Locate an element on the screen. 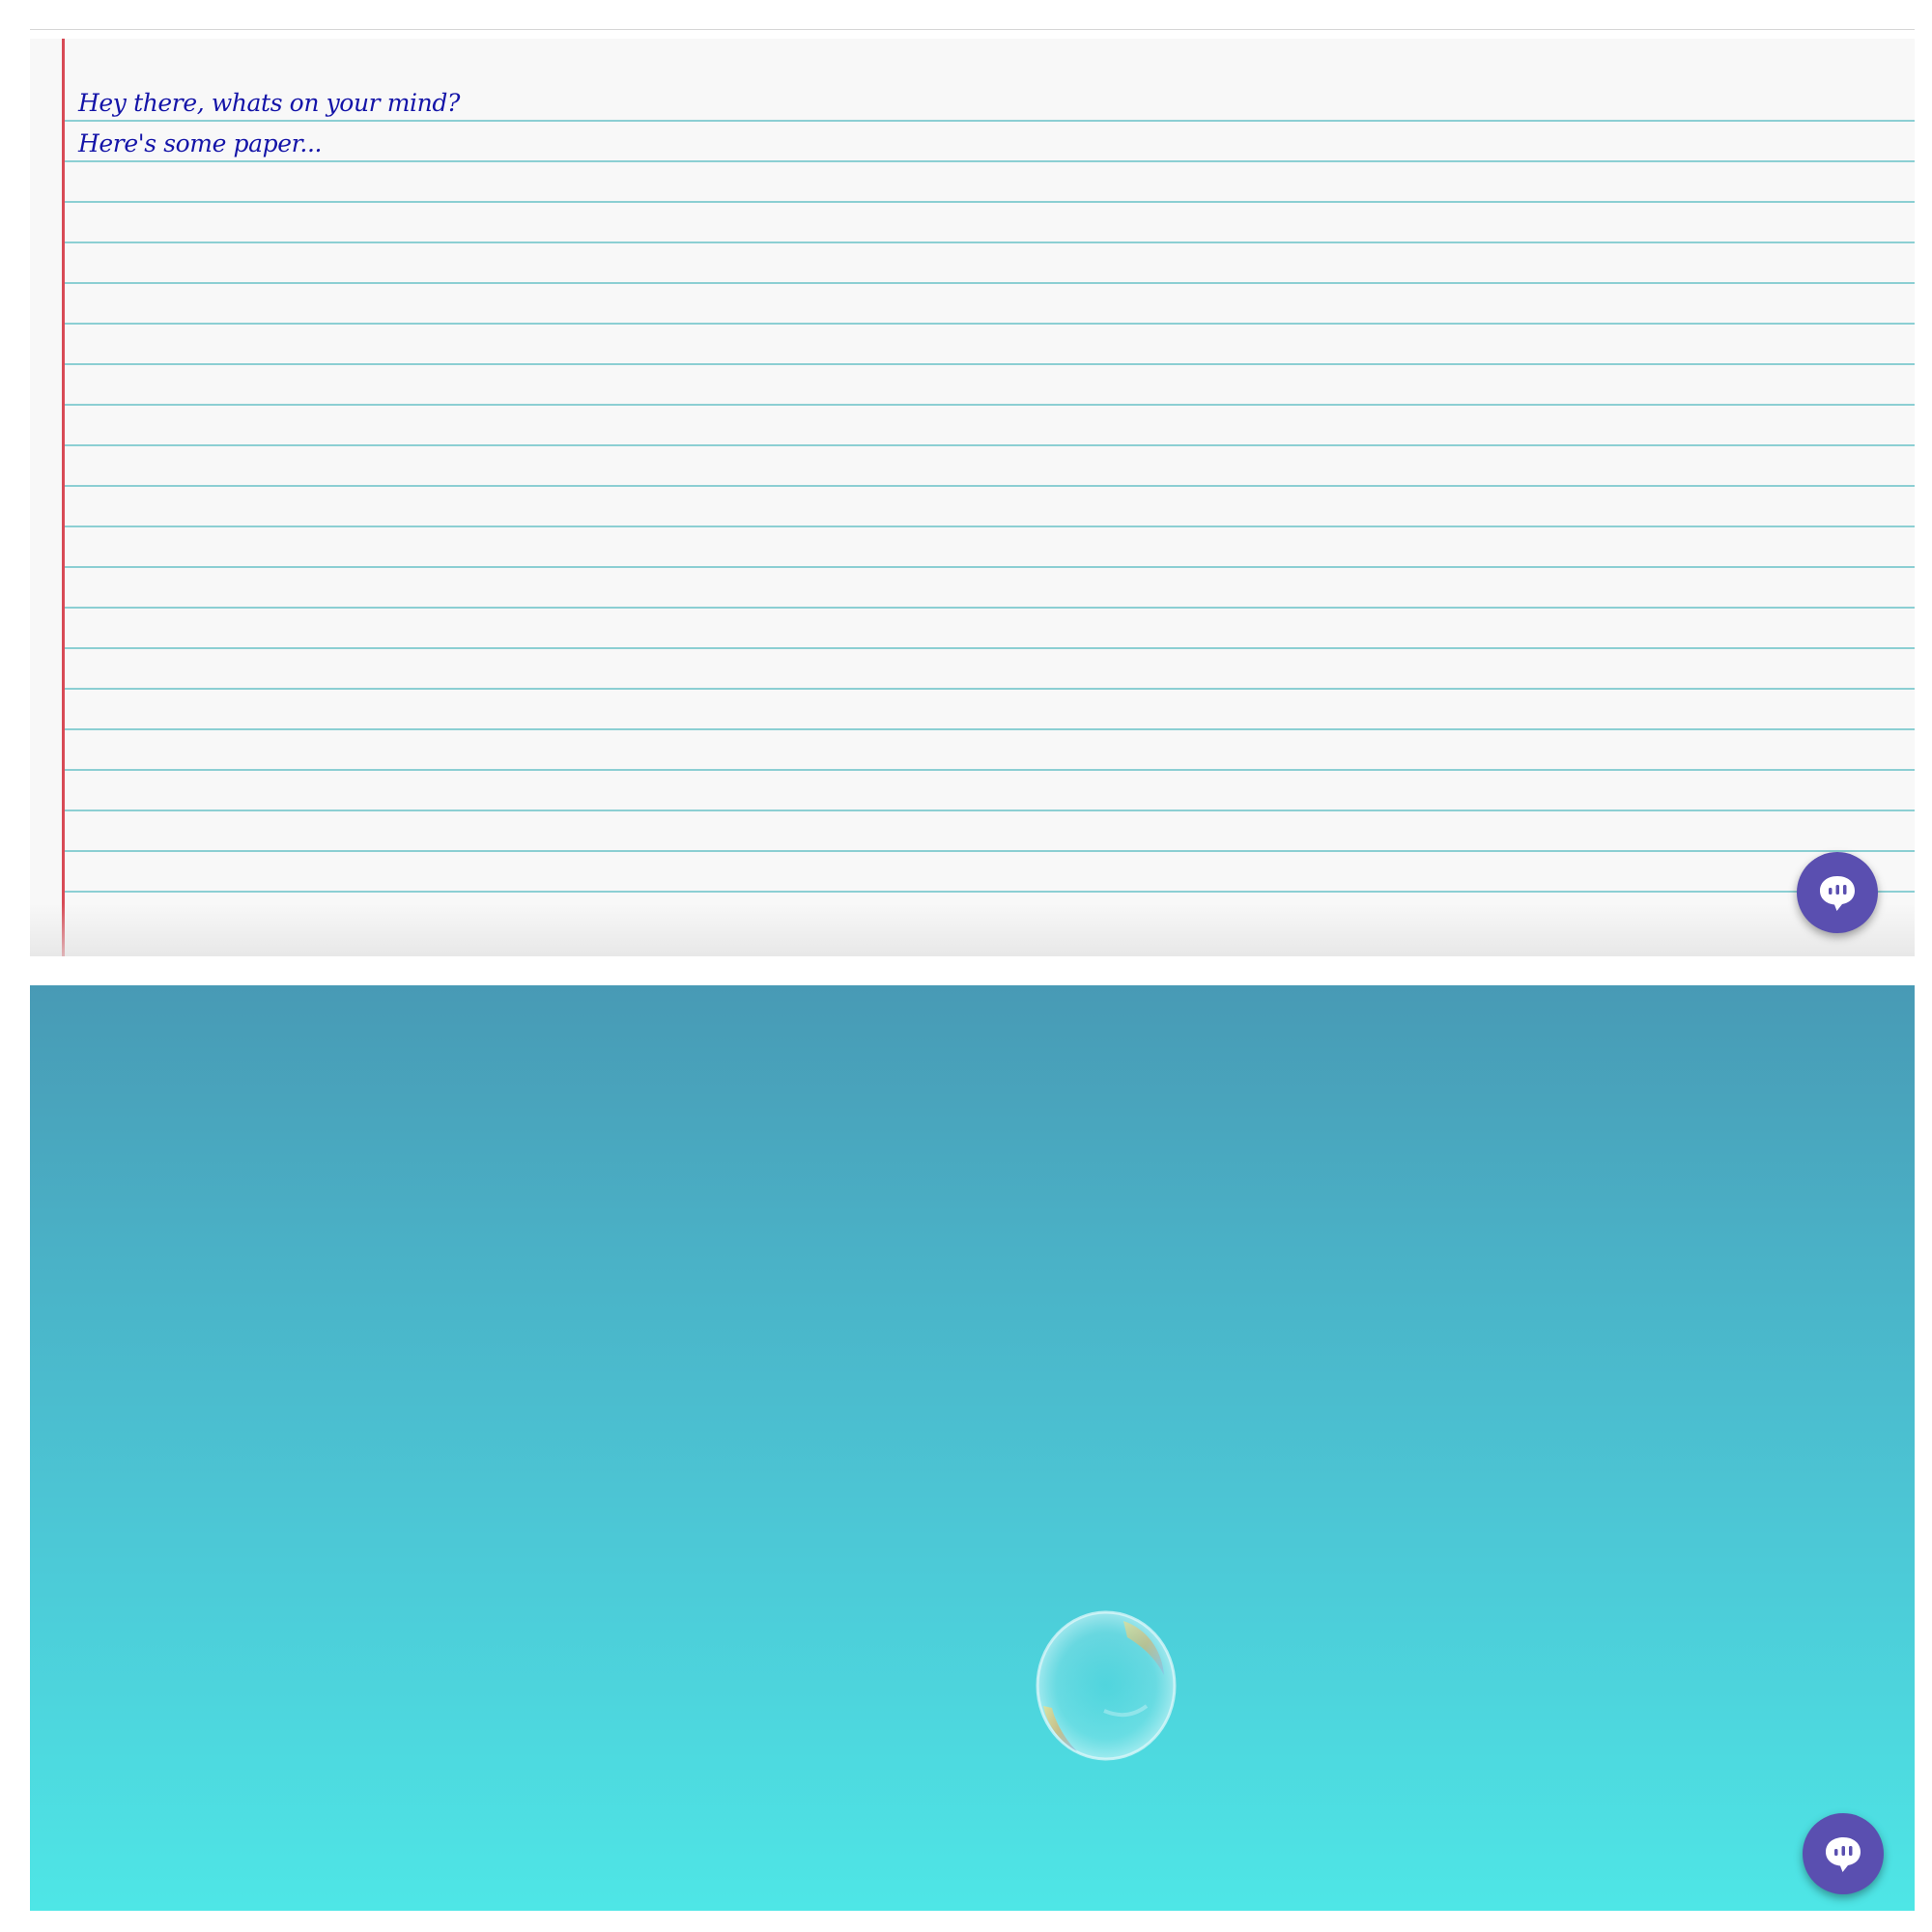 The image size is (1932, 1932). margin-line is located at coordinates (63, 497).